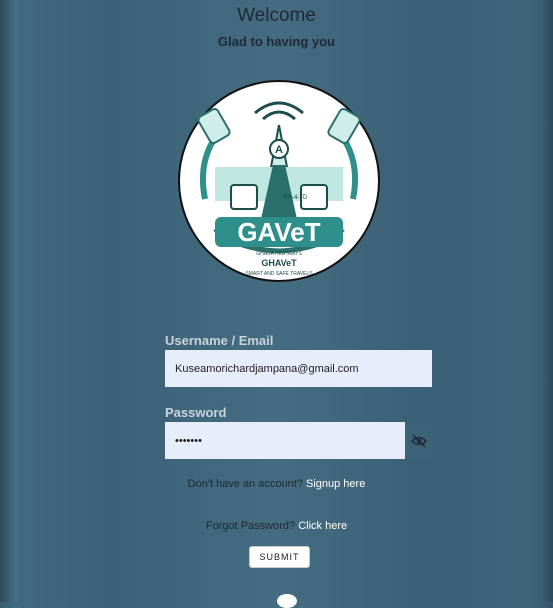 The image size is (553, 608). I want to click on svg-text: GH-4-TD, so click(295, 198).